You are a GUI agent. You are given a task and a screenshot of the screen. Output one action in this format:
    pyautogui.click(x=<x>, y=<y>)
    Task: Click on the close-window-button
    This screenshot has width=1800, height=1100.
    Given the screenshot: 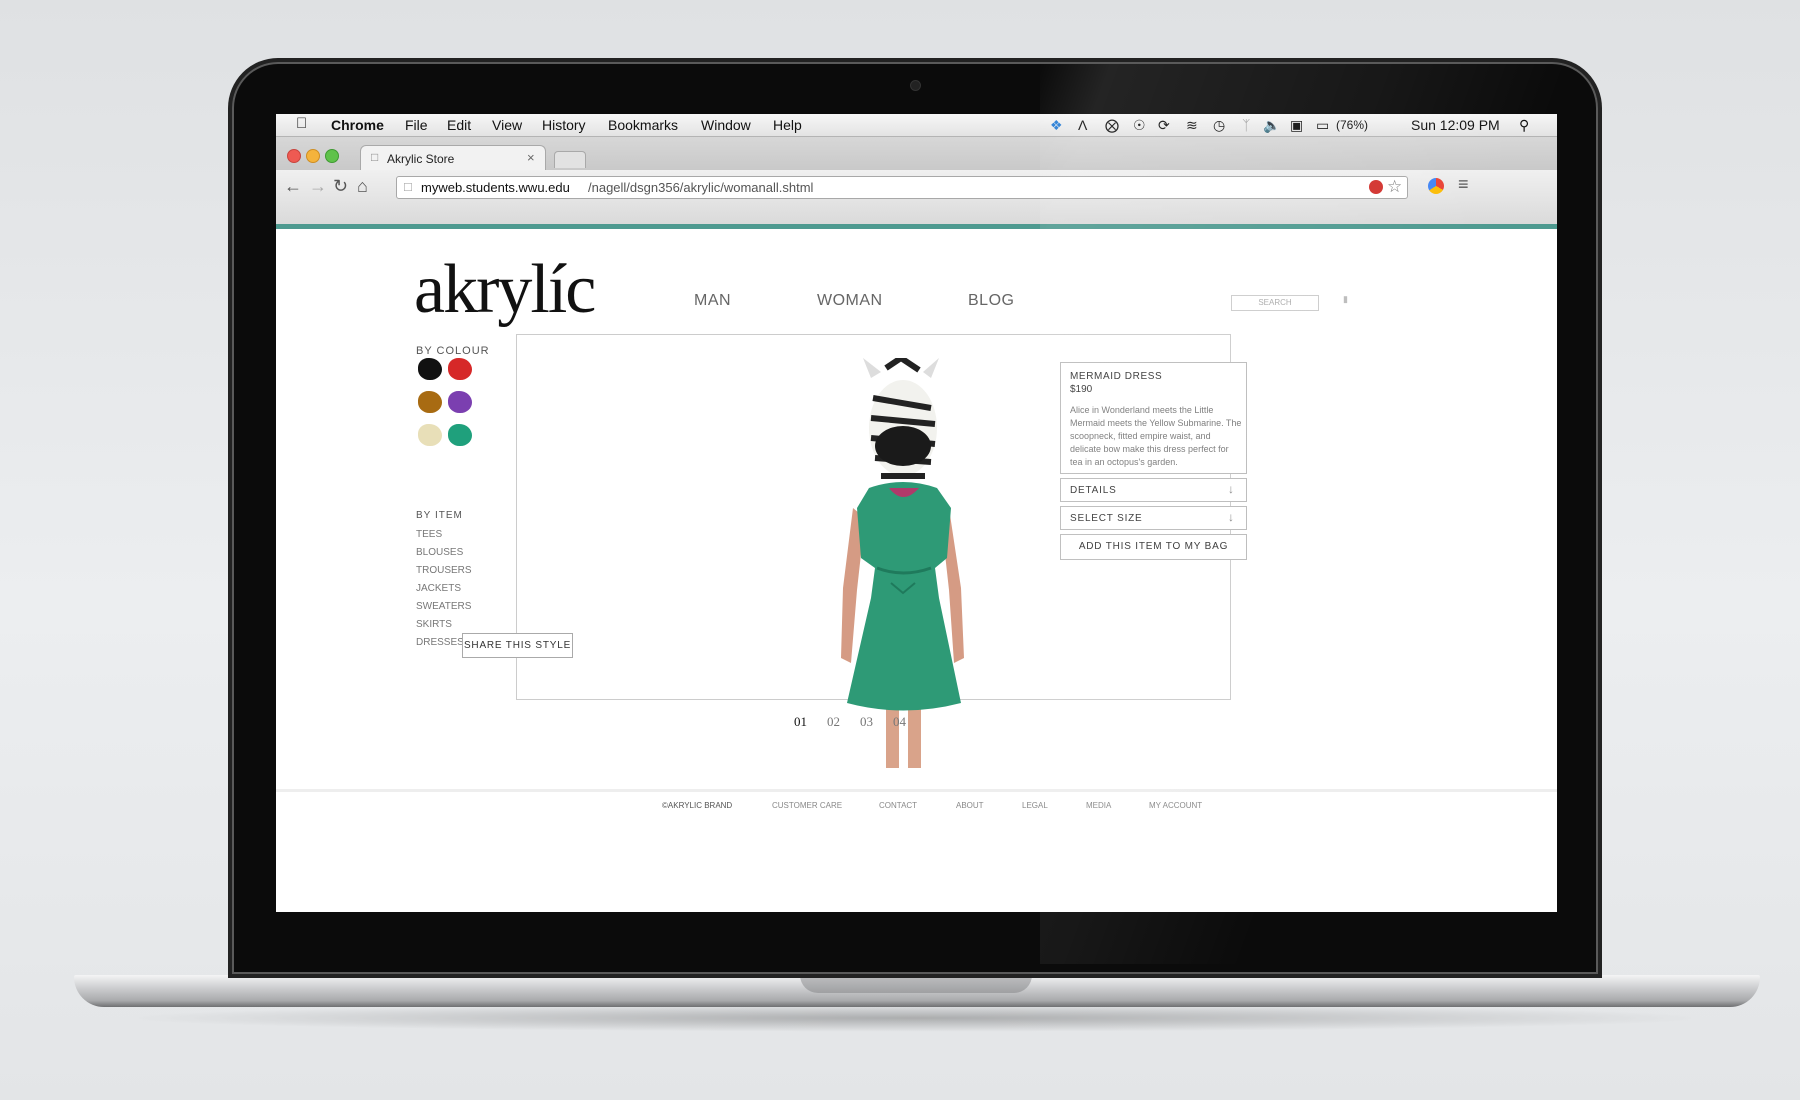 What is the action you would take?
    pyautogui.click(x=294, y=156)
    